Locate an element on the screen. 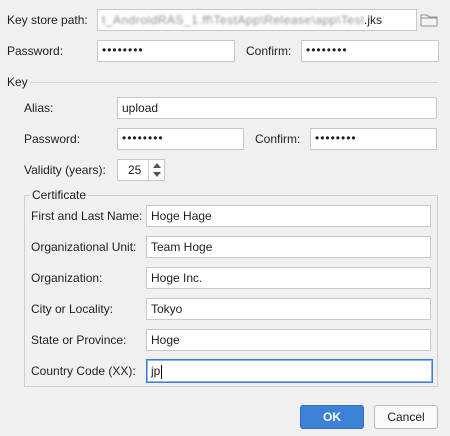 The width and height of the screenshot is (450, 436). alias-input: upload is located at coordinates (277, 108).